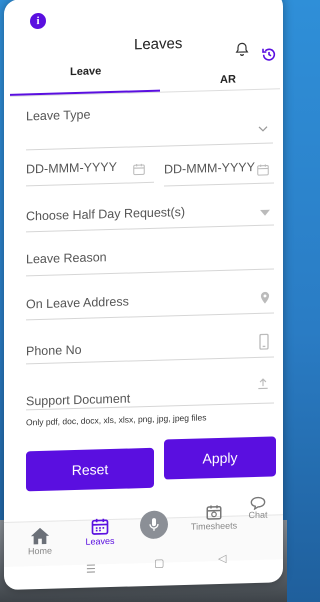 The image size is (320, 602). What do you see at coordinates (40, 536) in the screenshot?
I see `home-icon` at bounding box center [40, 536].